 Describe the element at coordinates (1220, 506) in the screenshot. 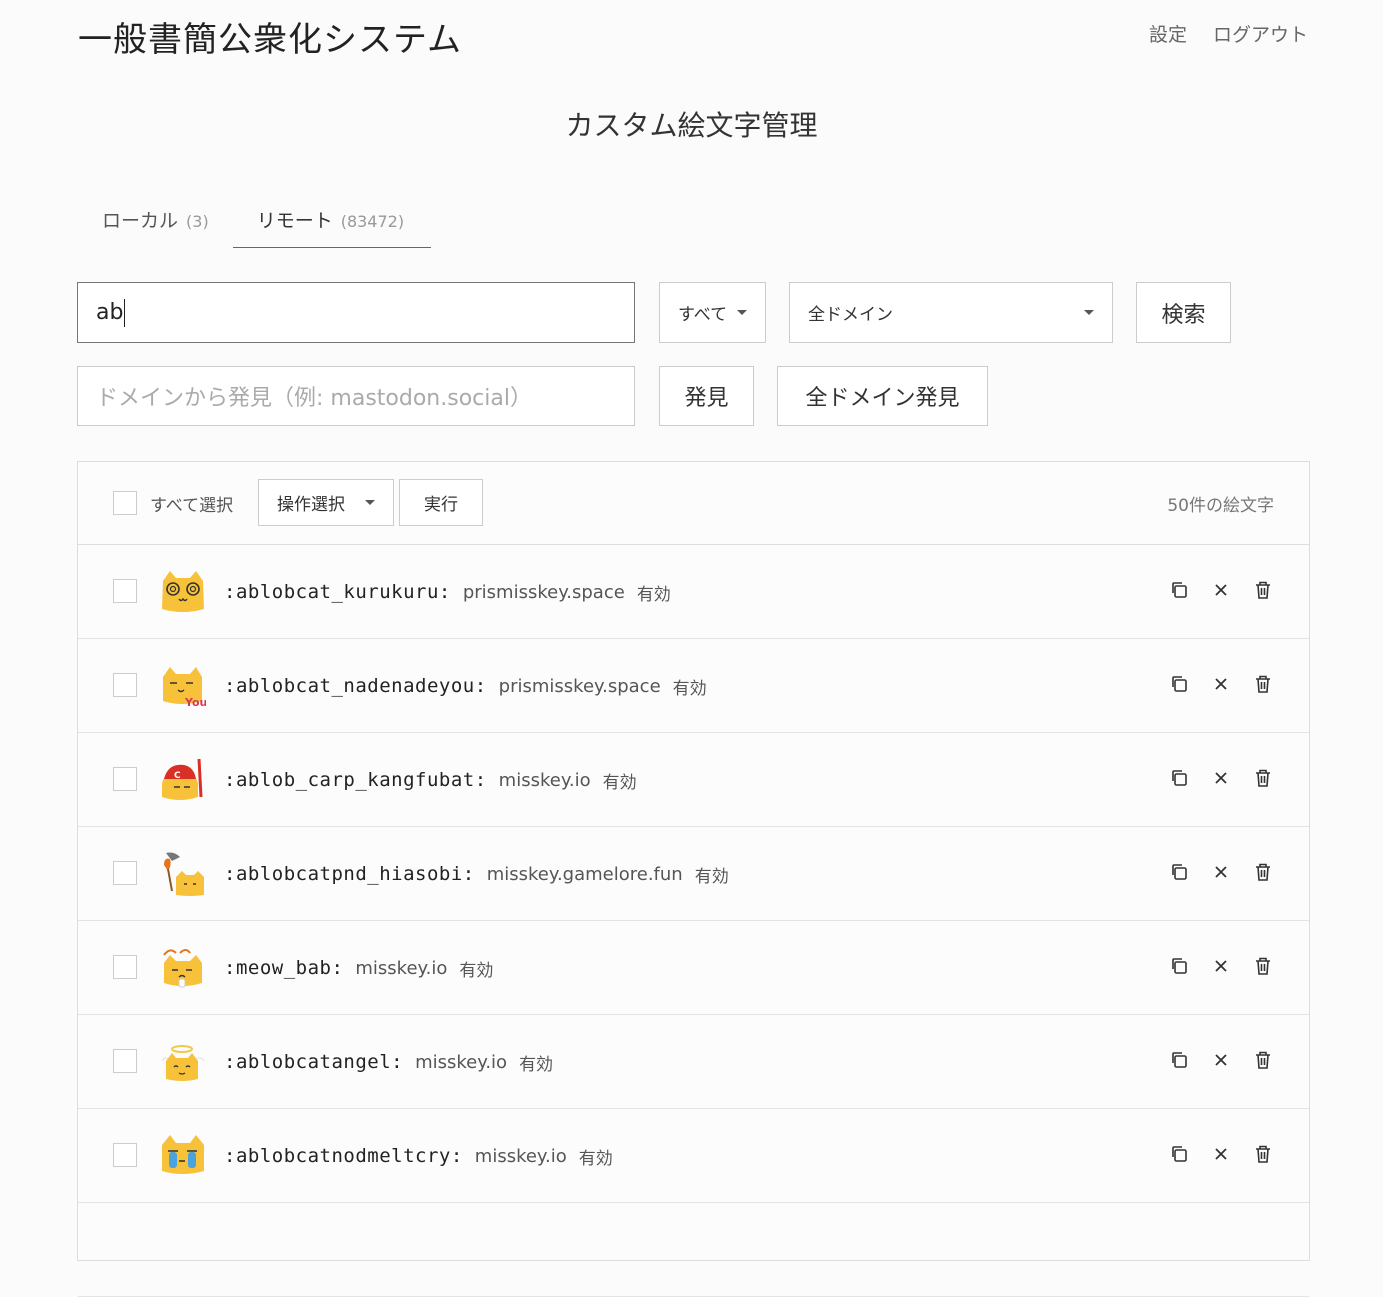

I see `emoji-count: 50件の絵文字` at that location.